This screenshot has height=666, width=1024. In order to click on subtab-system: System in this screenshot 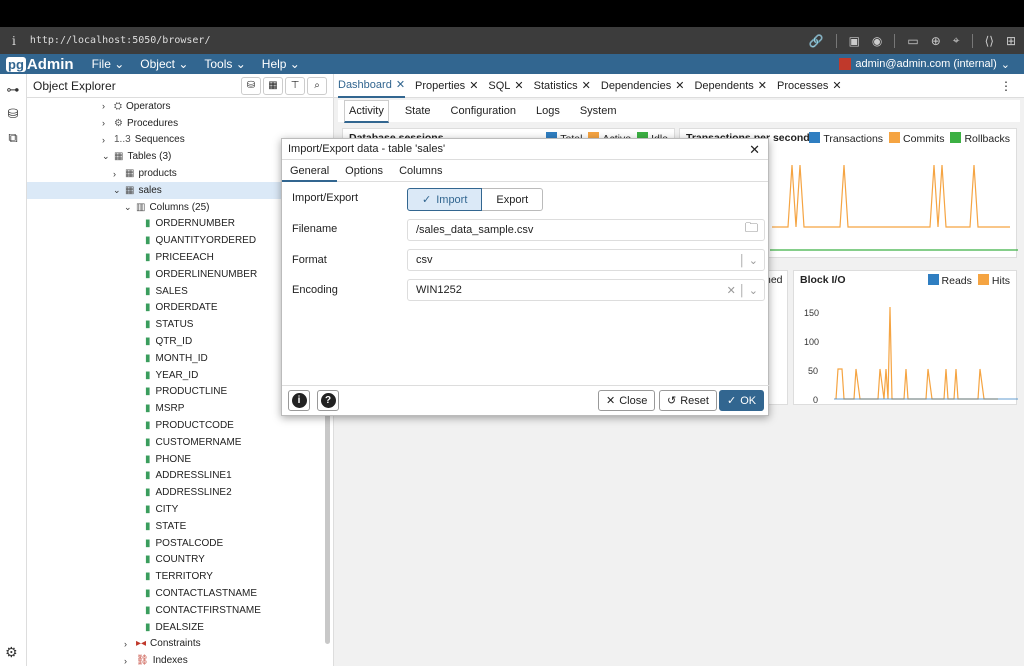, I will do `click(598, 111)`.